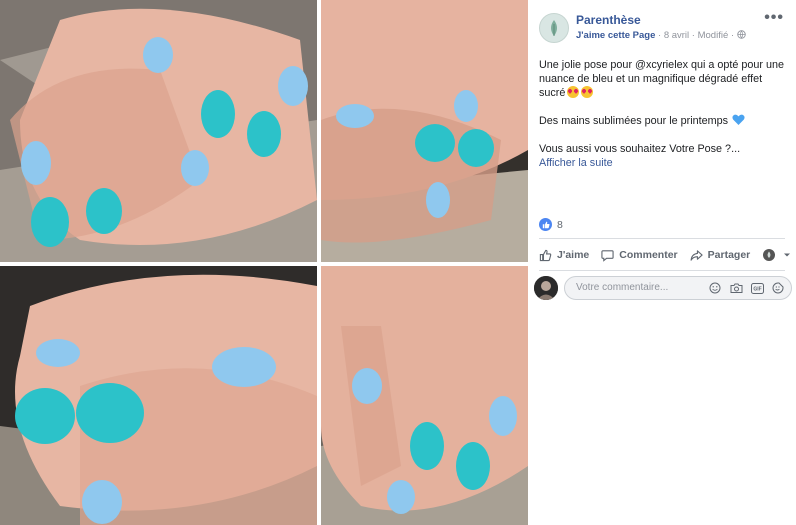  Describe the element at coordinates (615, 35) in the screenshot. I see `like-page-link: J'aime cette Page` at that location.